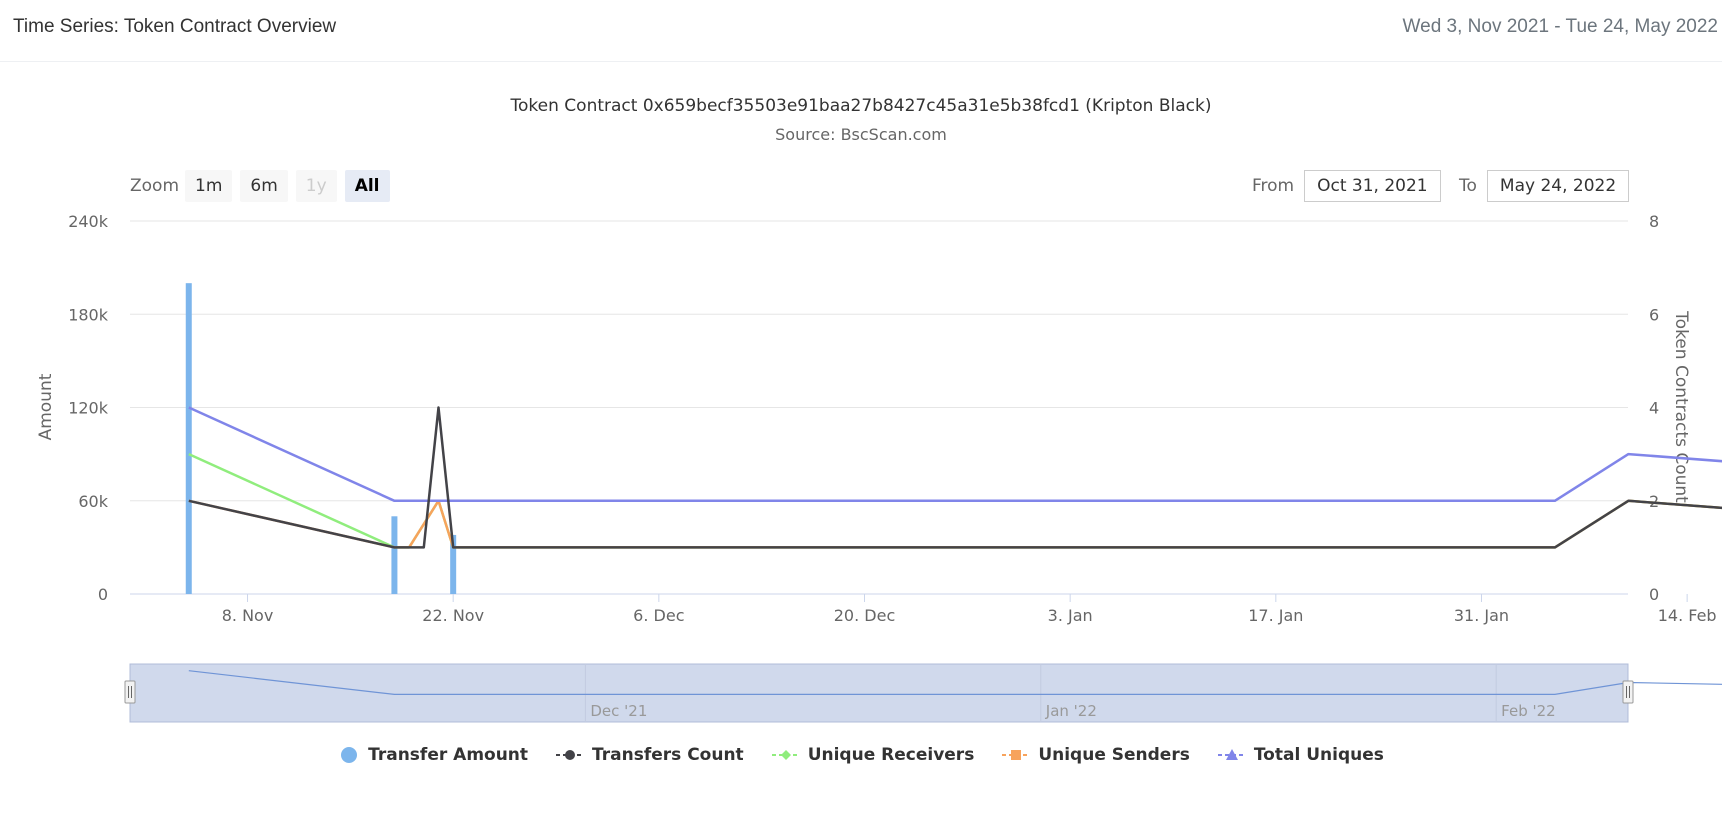 The width and height of the screenshot is (1722, 816). Describe the element at coordinates (865, 615) in the screenshot. I see `x-tick-label: 20. Dec` at that location.